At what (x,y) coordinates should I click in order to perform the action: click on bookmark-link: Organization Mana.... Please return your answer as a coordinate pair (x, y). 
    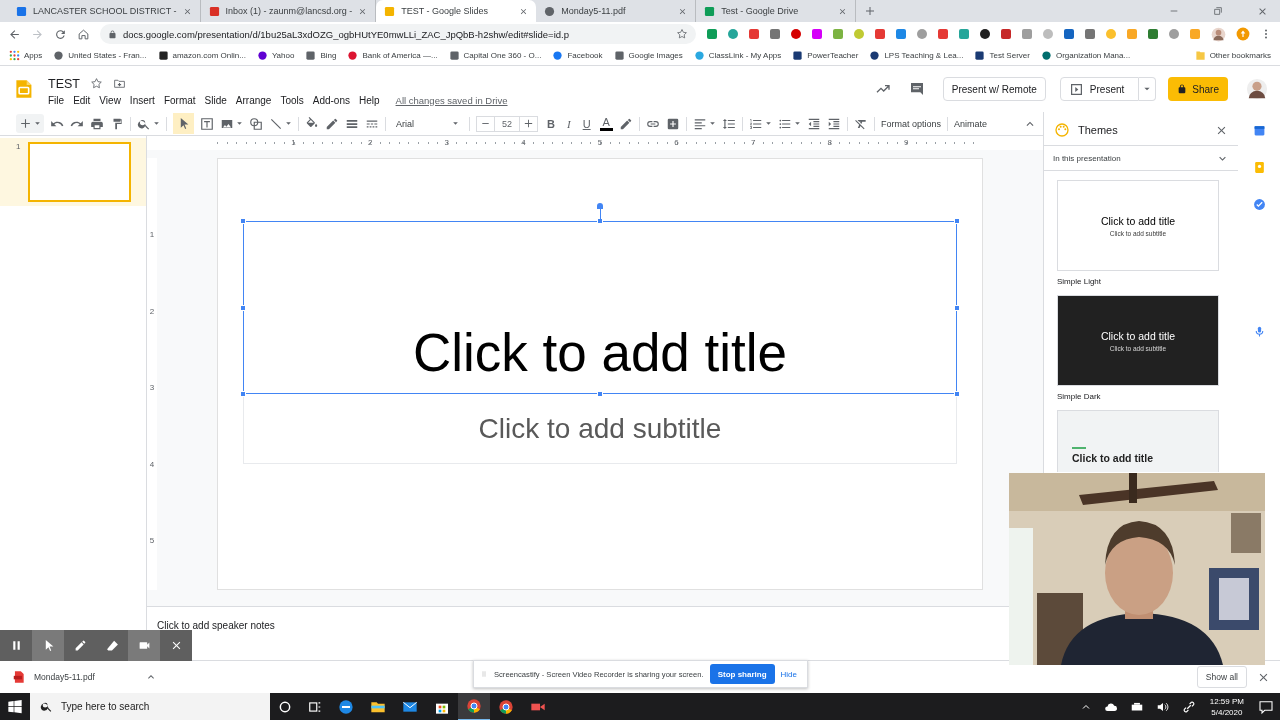
    Looking at the image, I should click on (1085, 55).